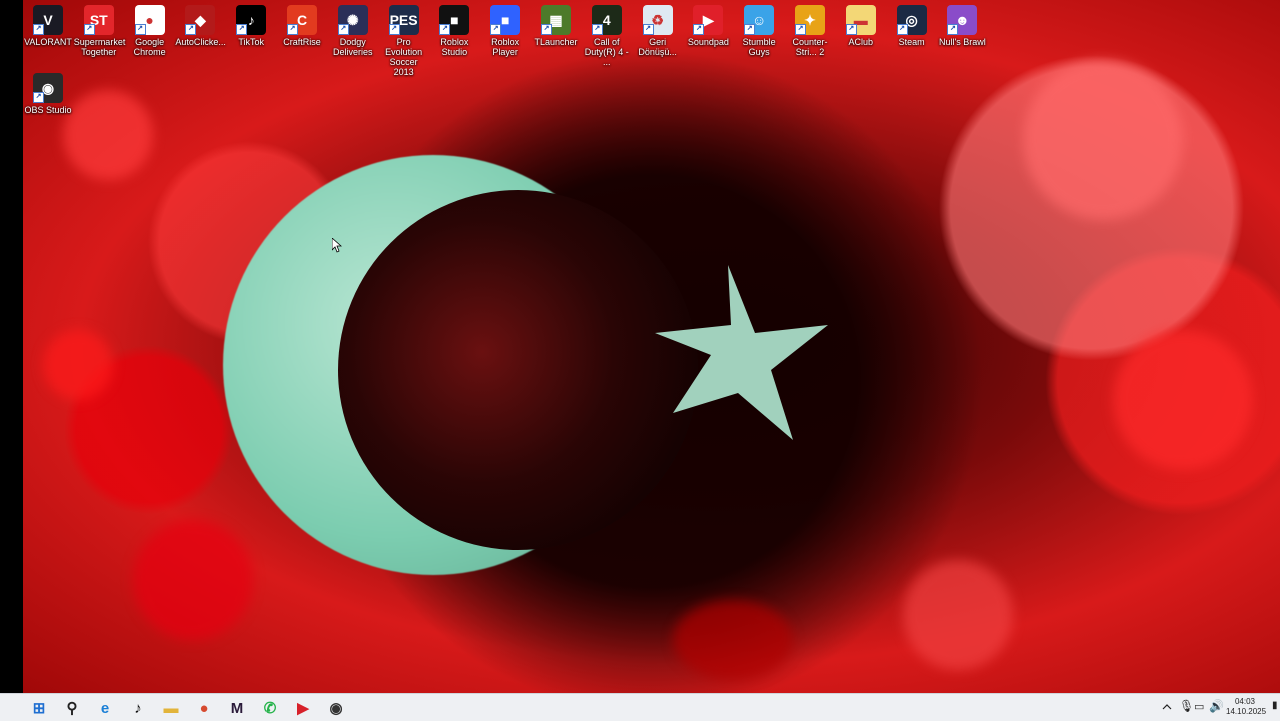  Describe the element at coordinates (1216, 706) in the screenshot. I see `volume-icon: 🔊` at that location.